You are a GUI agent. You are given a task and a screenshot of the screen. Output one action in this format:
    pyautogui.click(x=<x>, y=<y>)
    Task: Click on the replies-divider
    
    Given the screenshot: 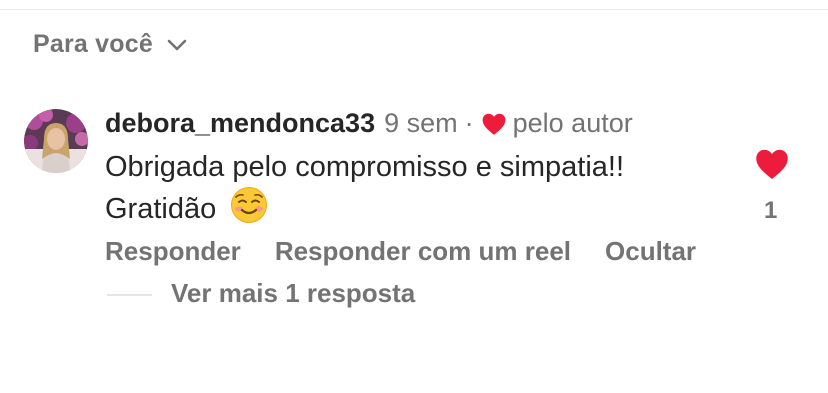 What is the action you would take?
    pyautogui.click(x=129, y=295)
    